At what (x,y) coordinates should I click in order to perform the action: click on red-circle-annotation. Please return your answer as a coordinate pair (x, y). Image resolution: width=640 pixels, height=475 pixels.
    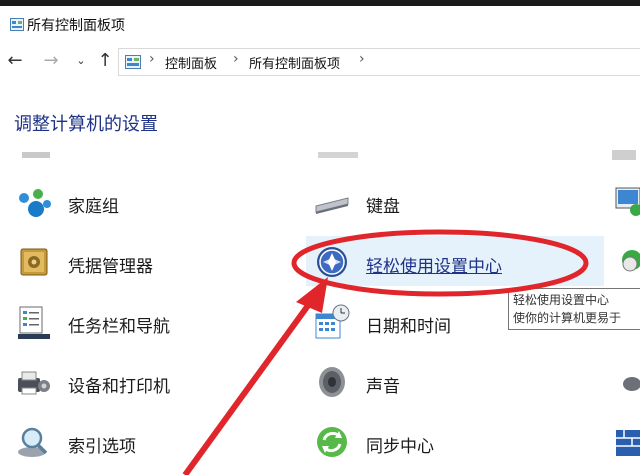
    Looking at the image, I should click on (440, 263).